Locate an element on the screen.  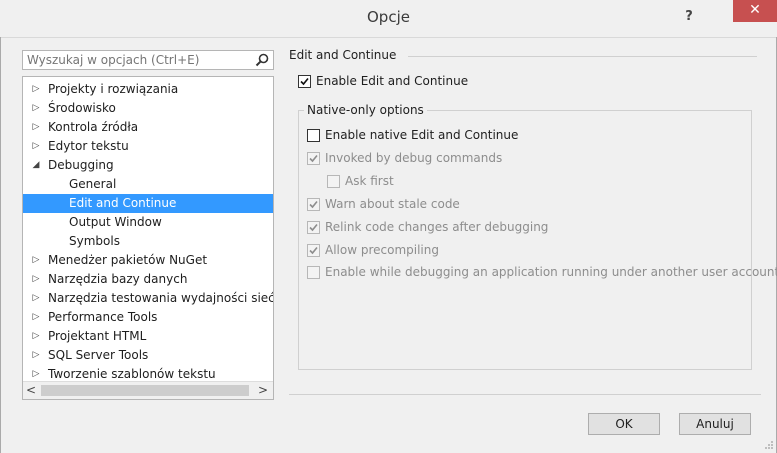
tree-item-srodowisko: ▷ Środowisko is located at coordinates (148, 108).